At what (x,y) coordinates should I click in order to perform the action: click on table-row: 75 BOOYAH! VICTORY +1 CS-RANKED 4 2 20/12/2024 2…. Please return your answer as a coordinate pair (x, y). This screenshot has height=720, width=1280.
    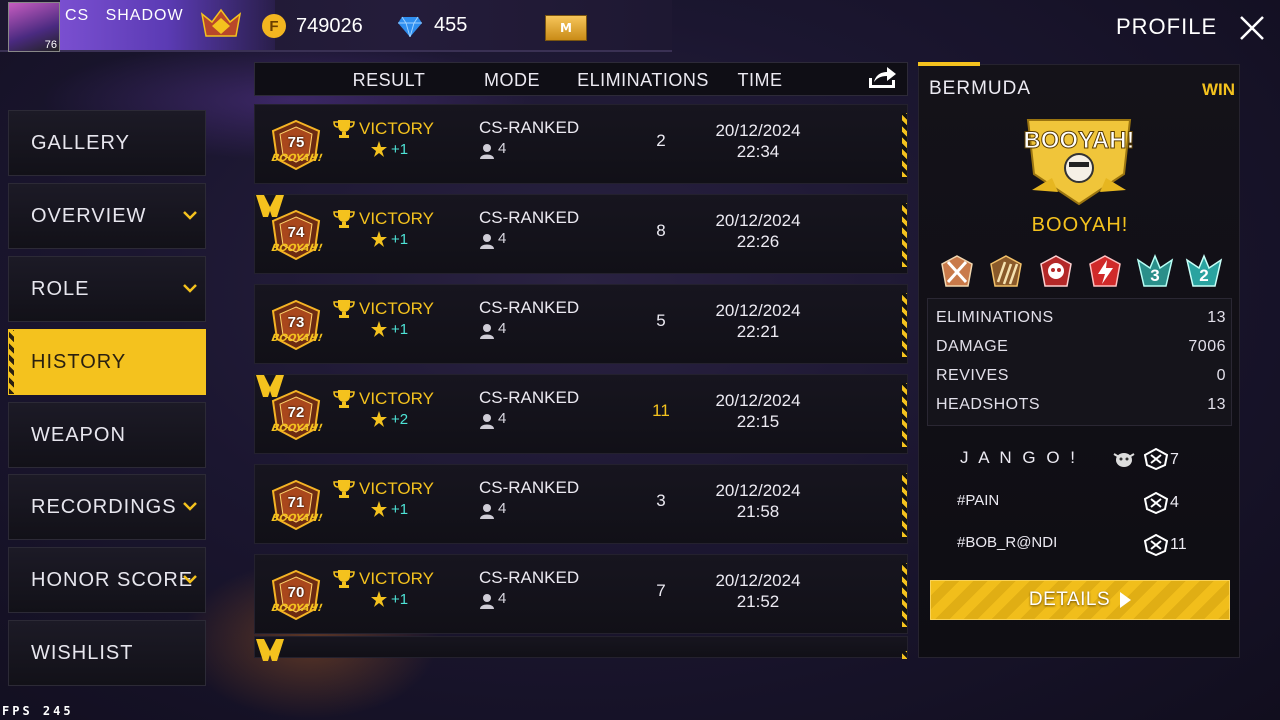
    Looking at the image, I should click on (581, 144).